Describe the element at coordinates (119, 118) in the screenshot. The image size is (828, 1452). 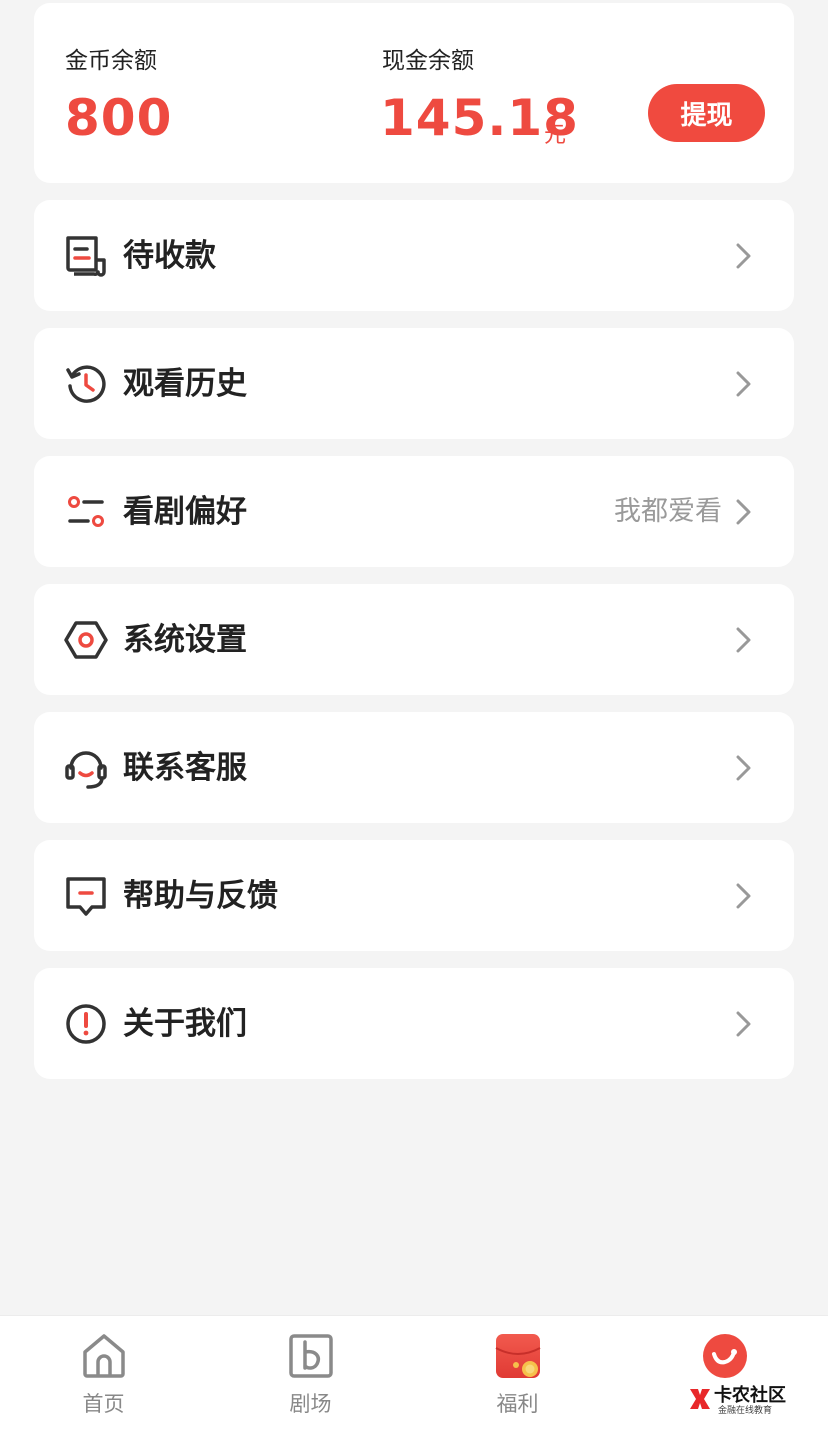
I see `coin-balance-value: 800` at that location.